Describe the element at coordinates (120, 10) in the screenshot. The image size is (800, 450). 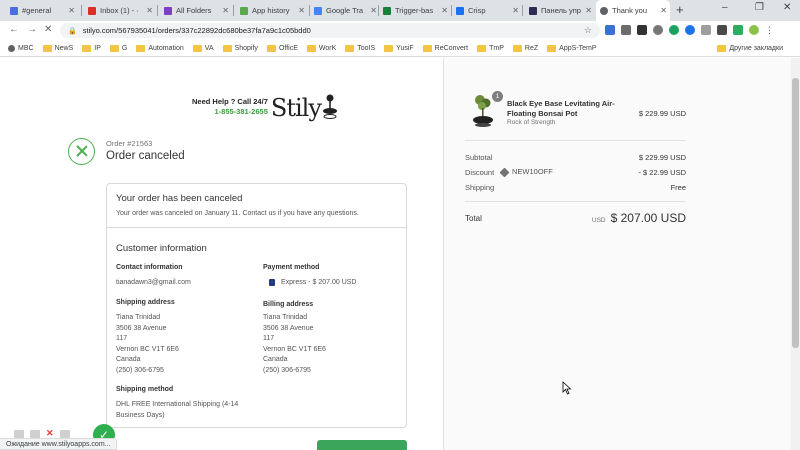
I see `tab-inbox: Inbox (1) - · ✕` at that location.